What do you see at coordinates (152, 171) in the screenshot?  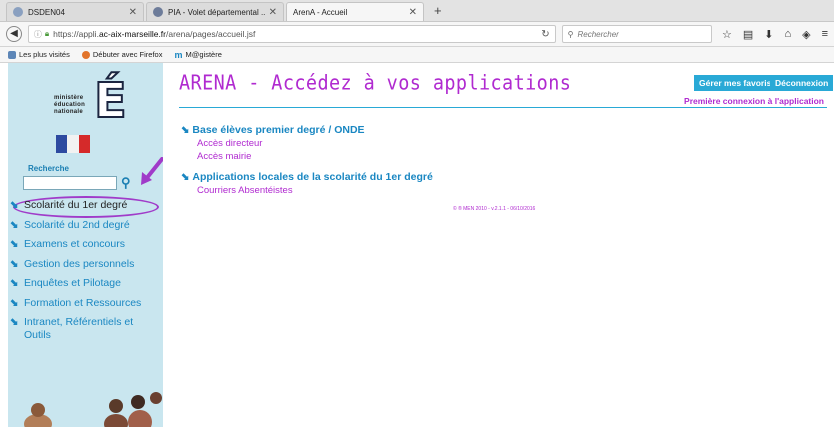 I see `annotation-arrow-icon` at bounding box center [152, 171].